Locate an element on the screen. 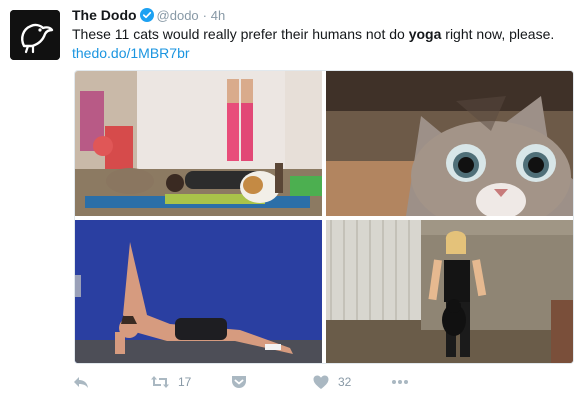  retweet-button: 17 is located at coordinates (170, 382).